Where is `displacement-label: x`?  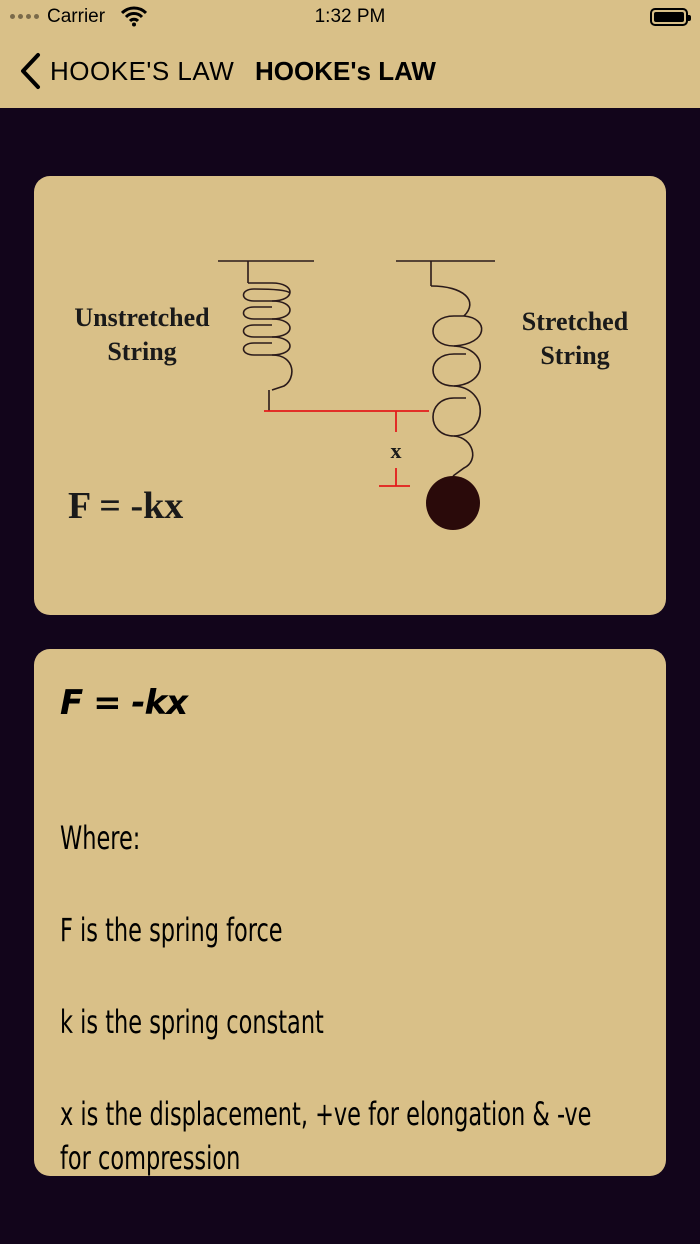
displacement-label: x is located at coordinates (396, 450).